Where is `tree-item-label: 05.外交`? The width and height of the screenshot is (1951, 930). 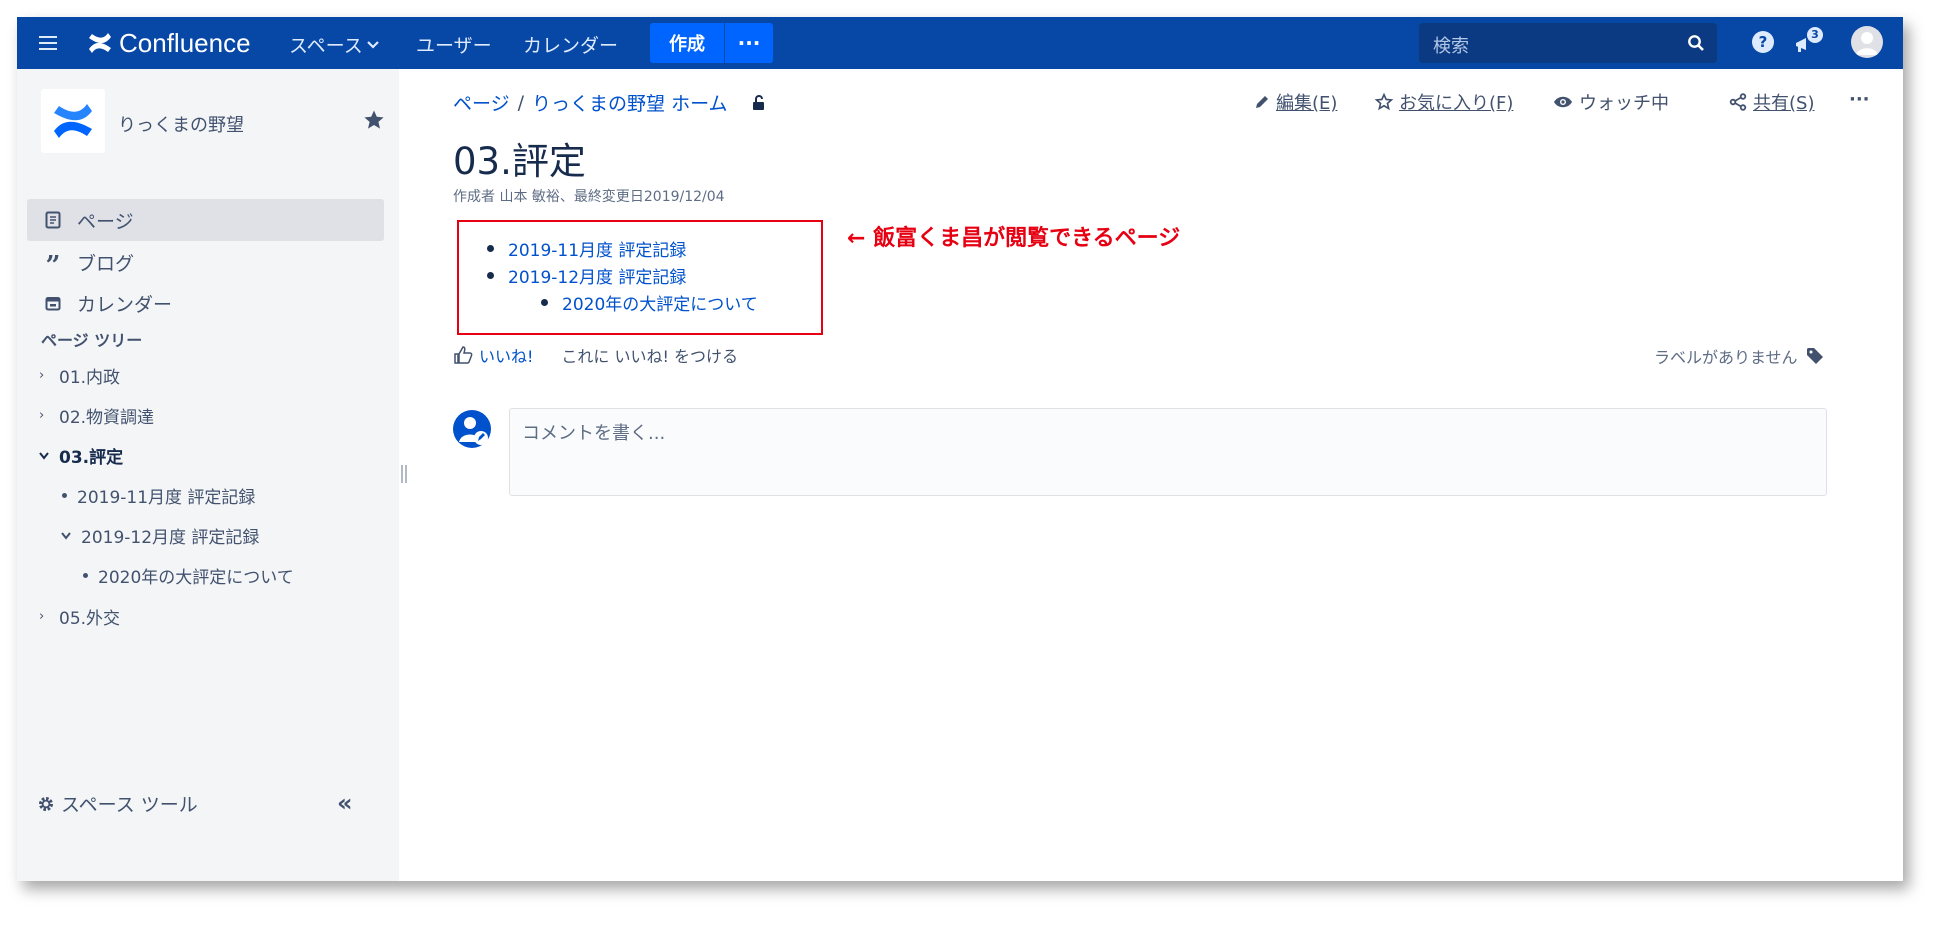
tree-item-label: 05.外交 is located at coordinates (90, 619).